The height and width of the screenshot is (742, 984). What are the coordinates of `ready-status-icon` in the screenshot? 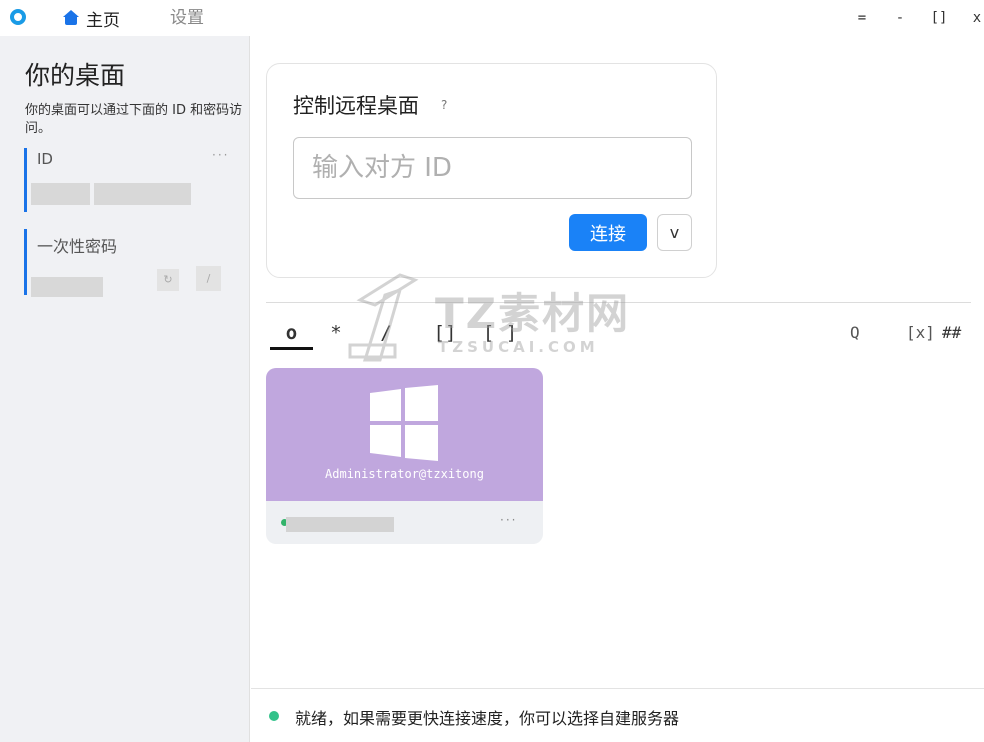 It's located at (274, 716).